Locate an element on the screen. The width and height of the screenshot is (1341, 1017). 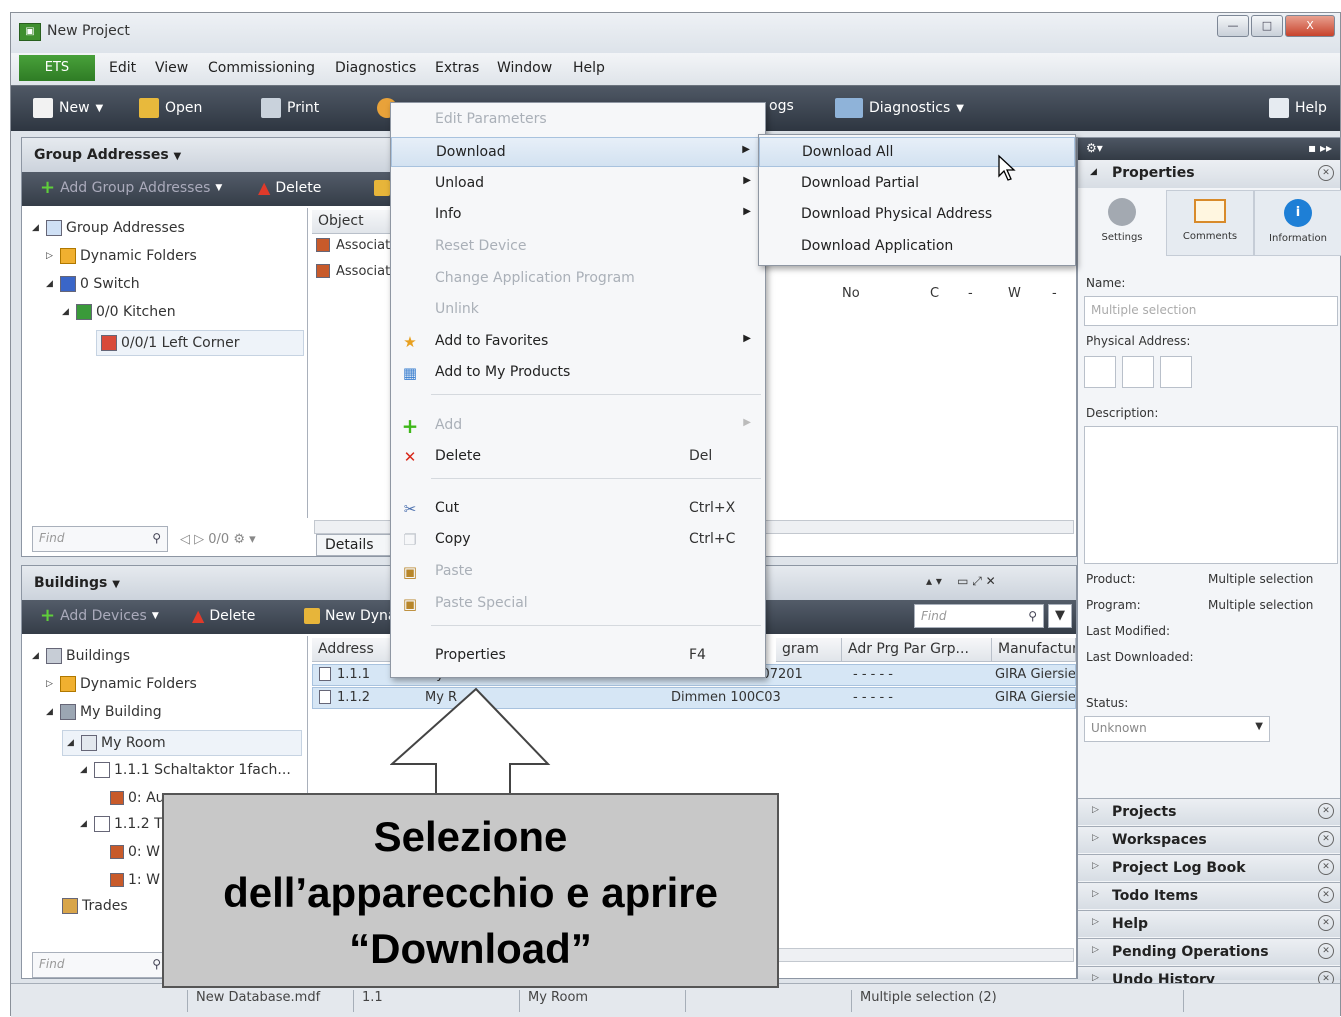
menu-item-download-application: Download Application is located at coordinates (917, 247).